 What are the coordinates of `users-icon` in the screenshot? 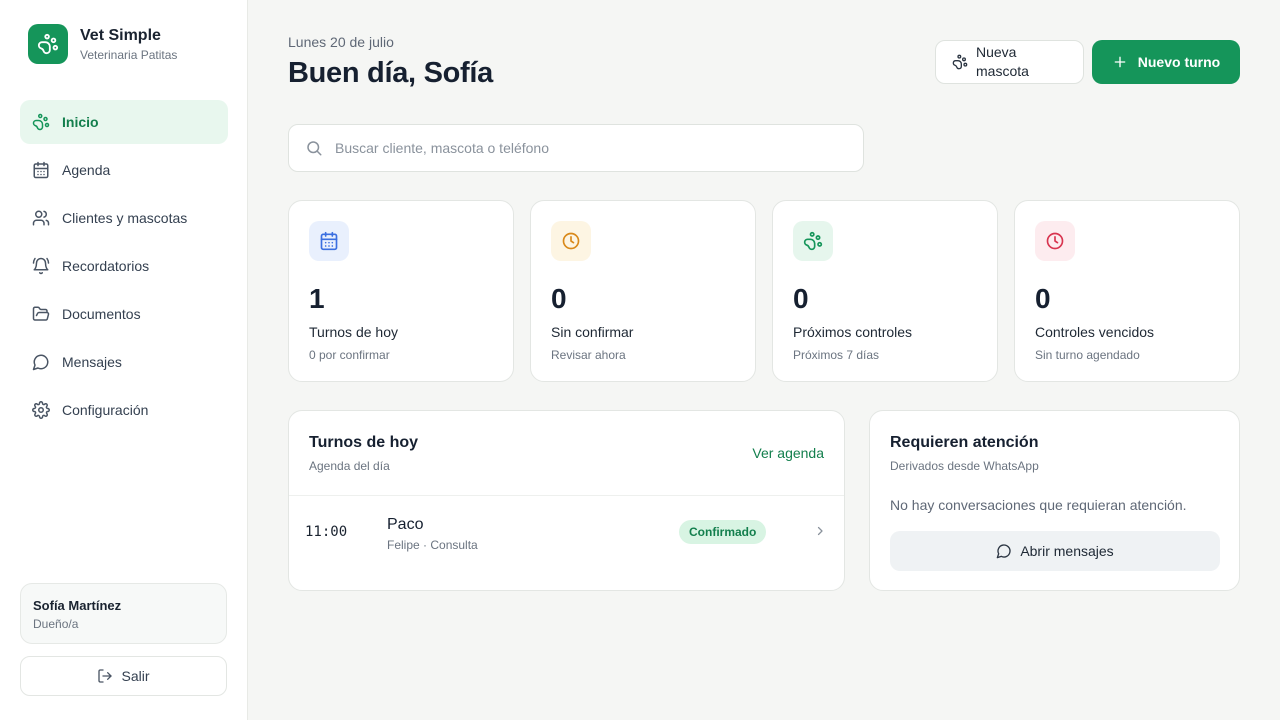 It's located at (41, 218).